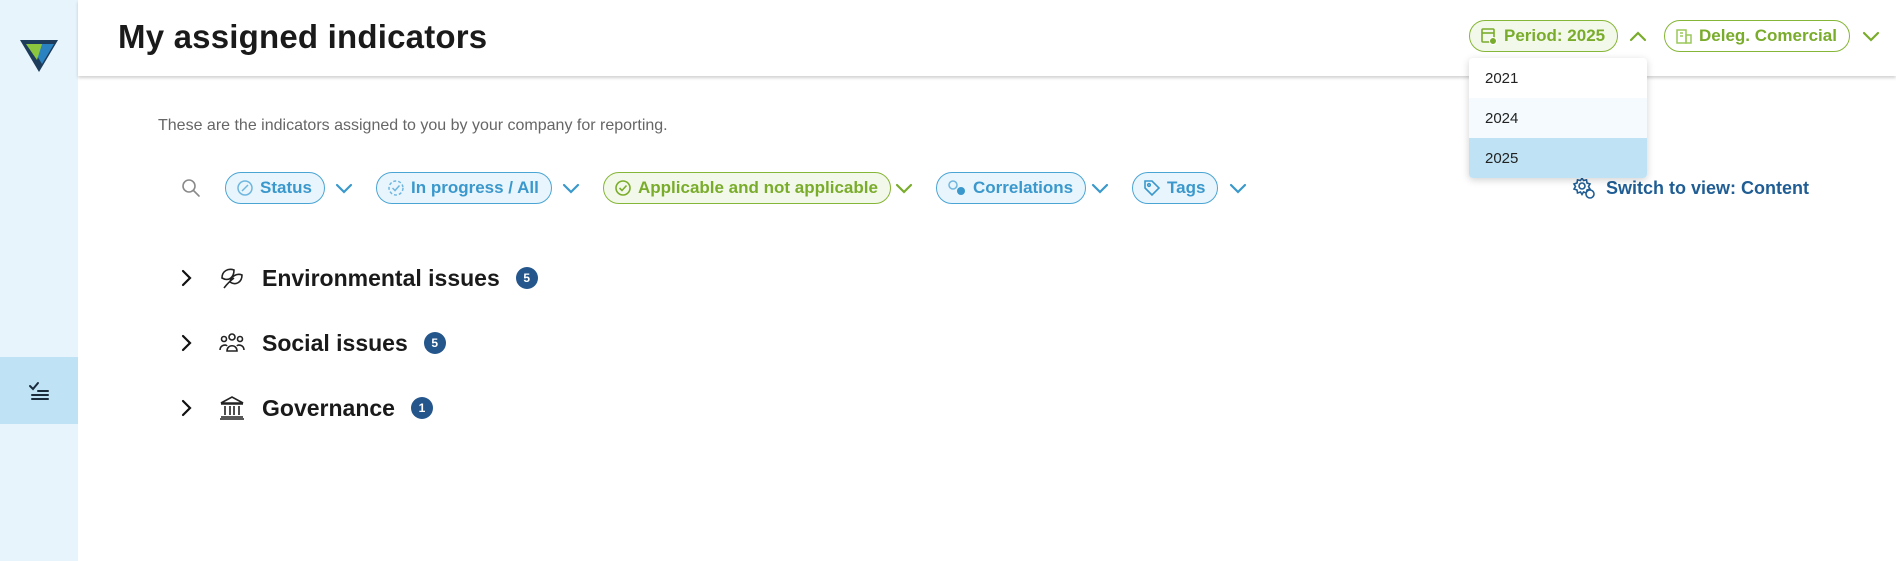 This screenshot has height=561, width=1896. I want to click on group-label: Environmental issues, so click(381, 277).